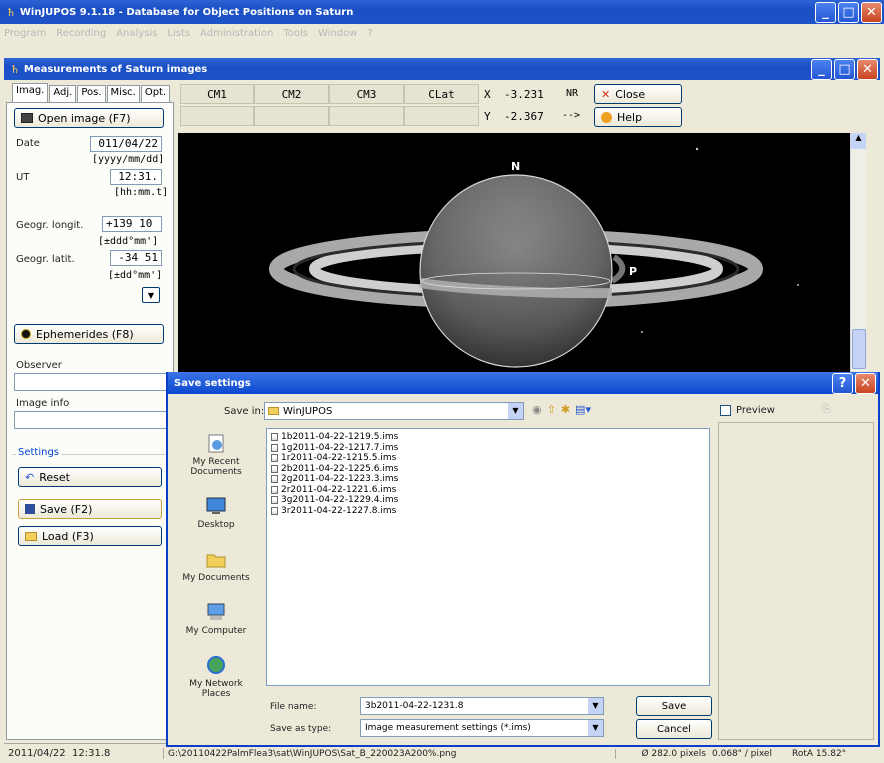 This screenshot has width=884, height=763. Describe the element at coordinates (81, 33) in the screenshot. I see `menu-recording: Recording` at that location.